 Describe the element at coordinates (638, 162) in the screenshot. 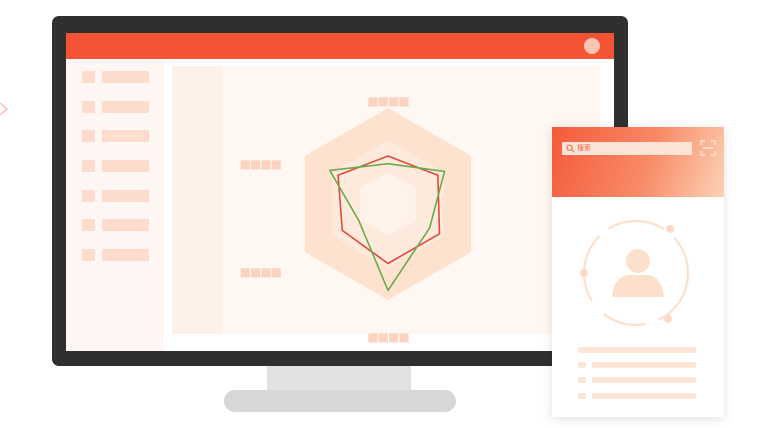

I see `phone-header: 搜索` at that location.